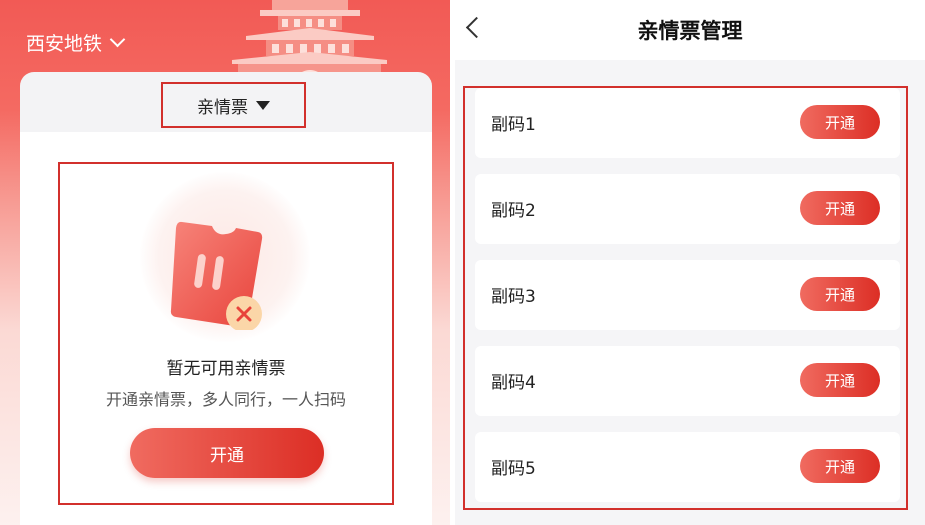 The height and width of the screenshot is (525, 925). Describe the element at coordinates (687, 381) in the screenshot. I see `sub-code-row: 副码4 开通` at that location.